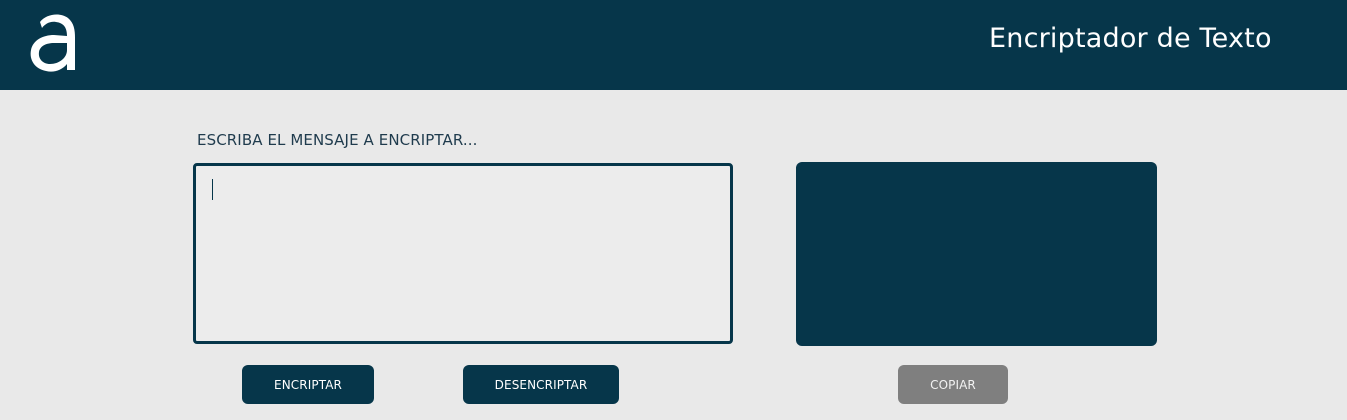 The height and width of the screenshot is (420, 1347). I want to click on letter-a-logo-icon, so click(52, 43).